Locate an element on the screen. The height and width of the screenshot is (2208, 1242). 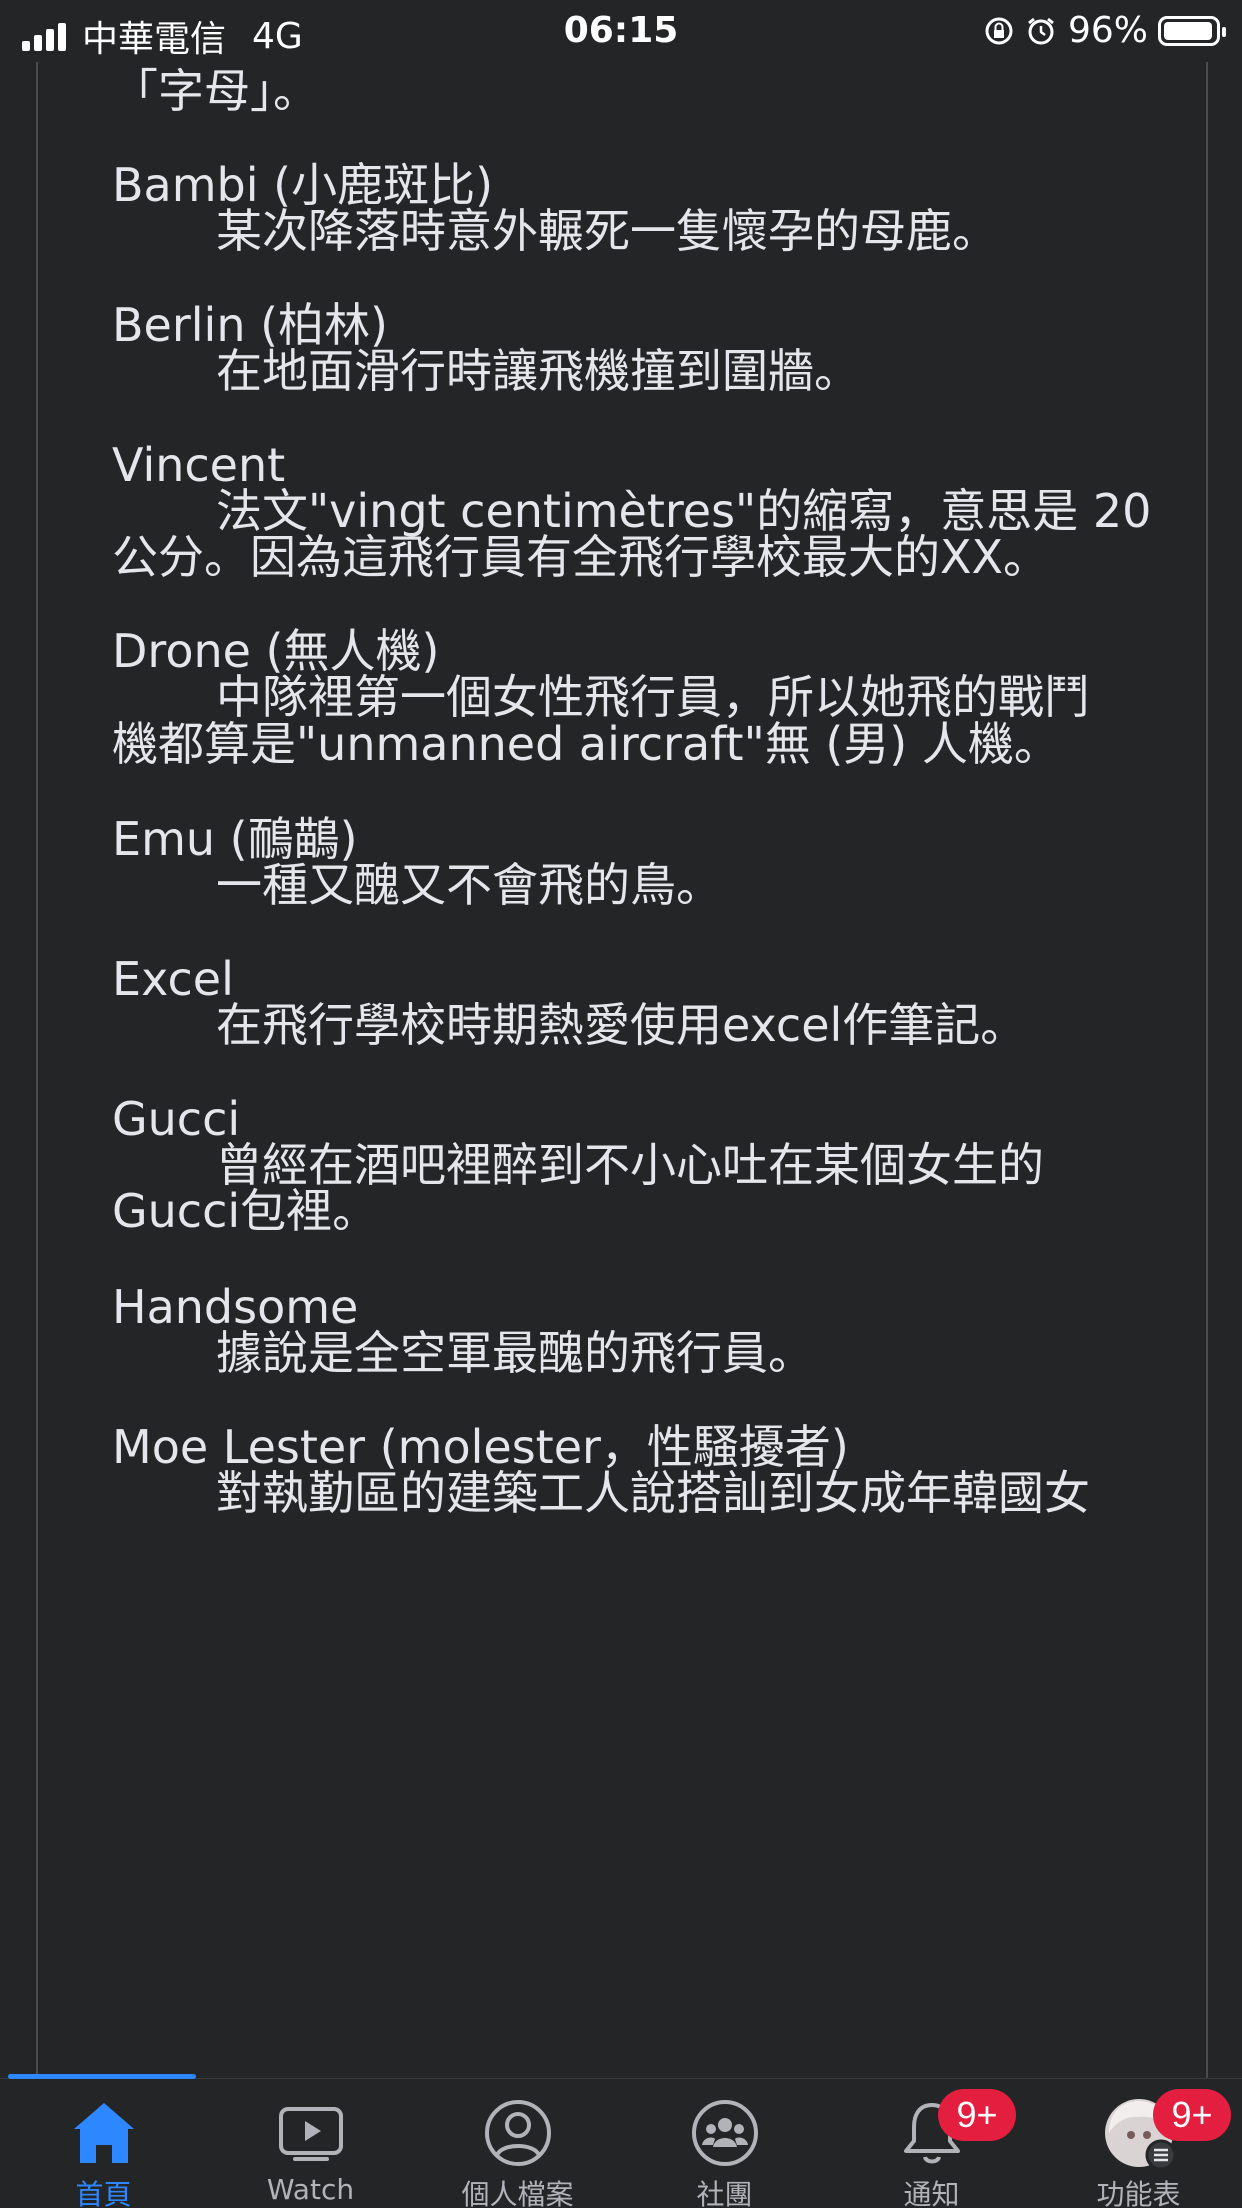
tab-label: 個人檔案 is located at coordinates (517, 2193).